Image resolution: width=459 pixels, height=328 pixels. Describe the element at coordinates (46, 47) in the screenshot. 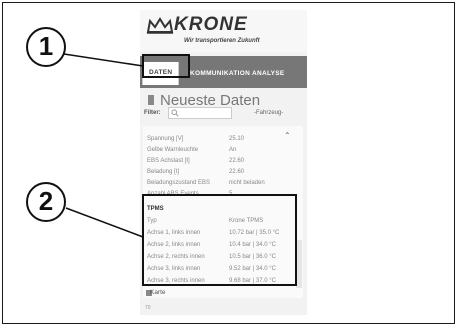

I see `callout-1: 1` at that location.